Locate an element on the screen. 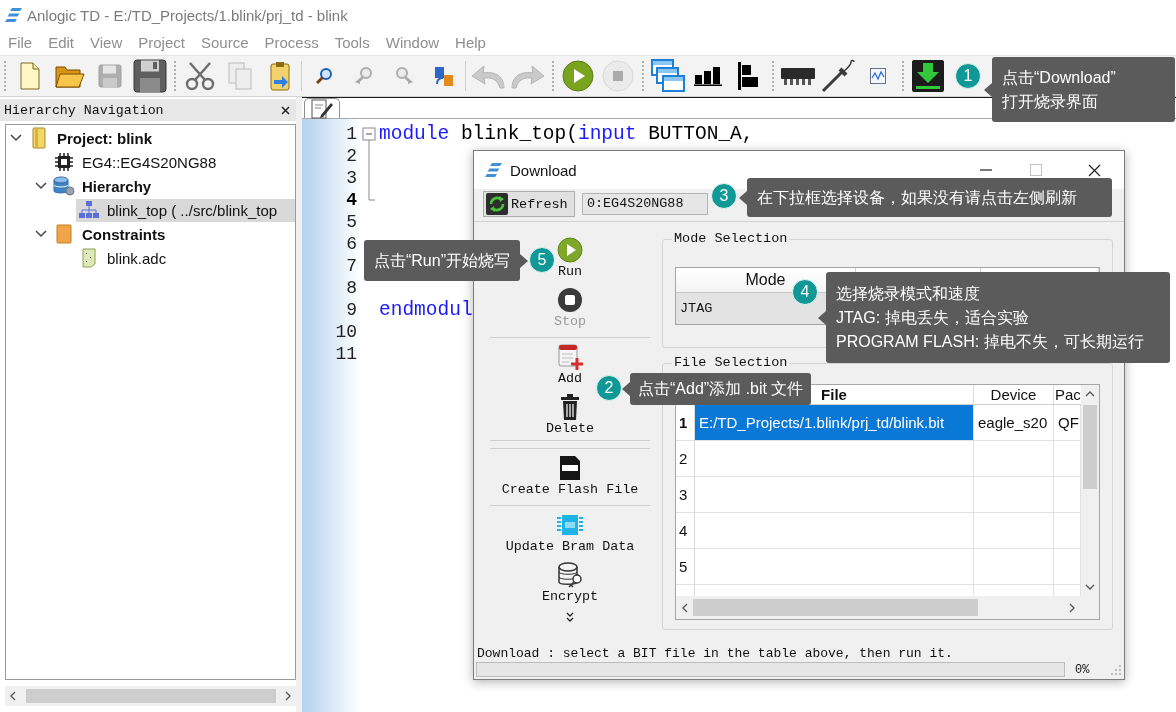 This screenshot has width=1176, height=712. windows-stack-icon is located at coordinates (668, 76).